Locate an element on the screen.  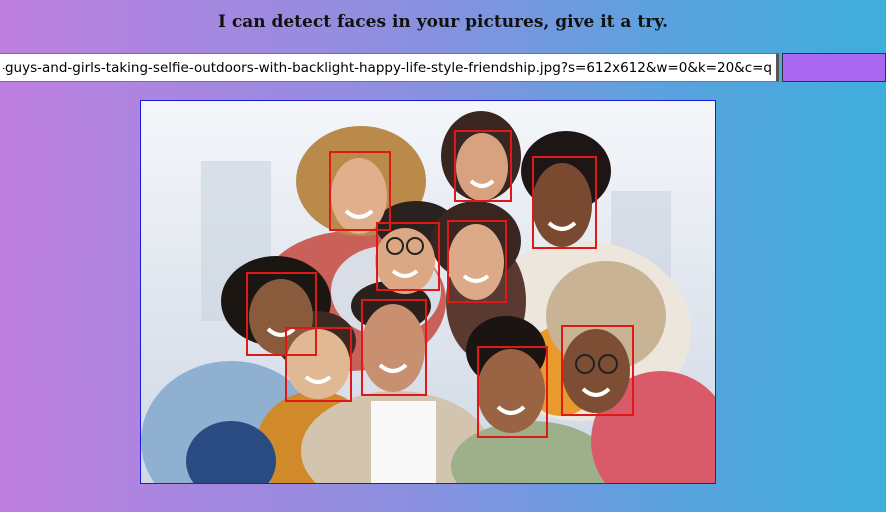
image-url-input is located at coordinates (389, 67).